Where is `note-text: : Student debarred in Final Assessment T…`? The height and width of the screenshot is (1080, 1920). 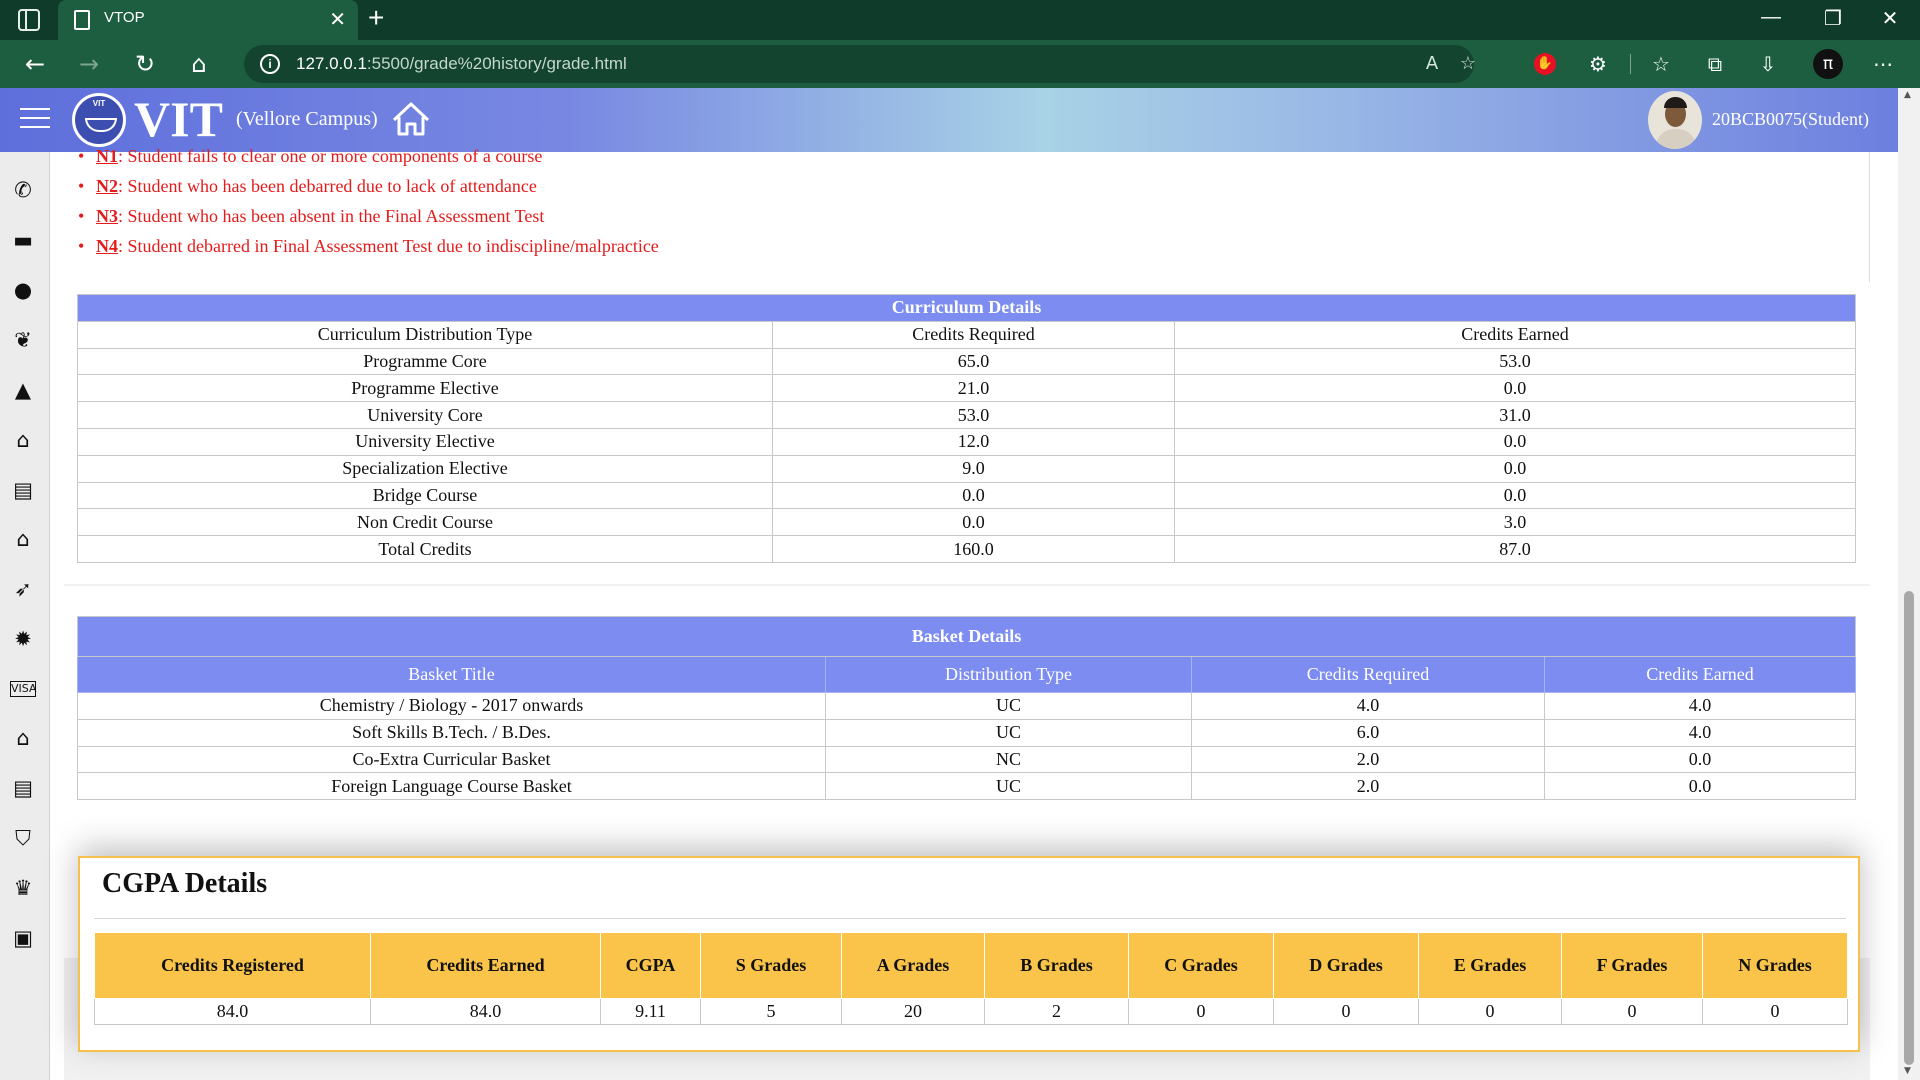
note-text: : Student debarred in Final Assessment T… is located at coordinates (388, 246).